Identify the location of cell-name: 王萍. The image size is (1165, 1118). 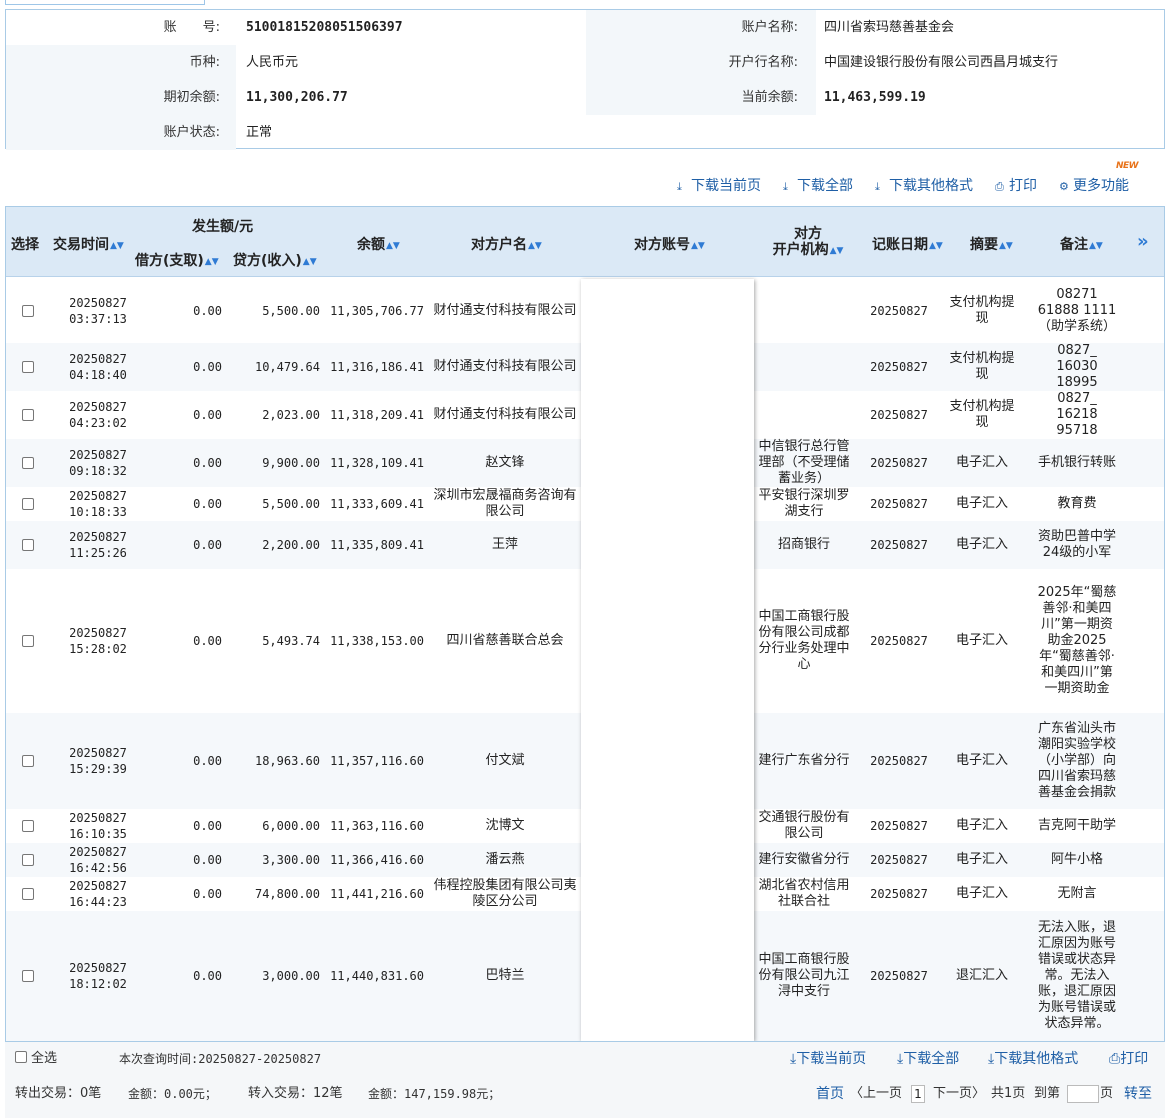
(504, 544).